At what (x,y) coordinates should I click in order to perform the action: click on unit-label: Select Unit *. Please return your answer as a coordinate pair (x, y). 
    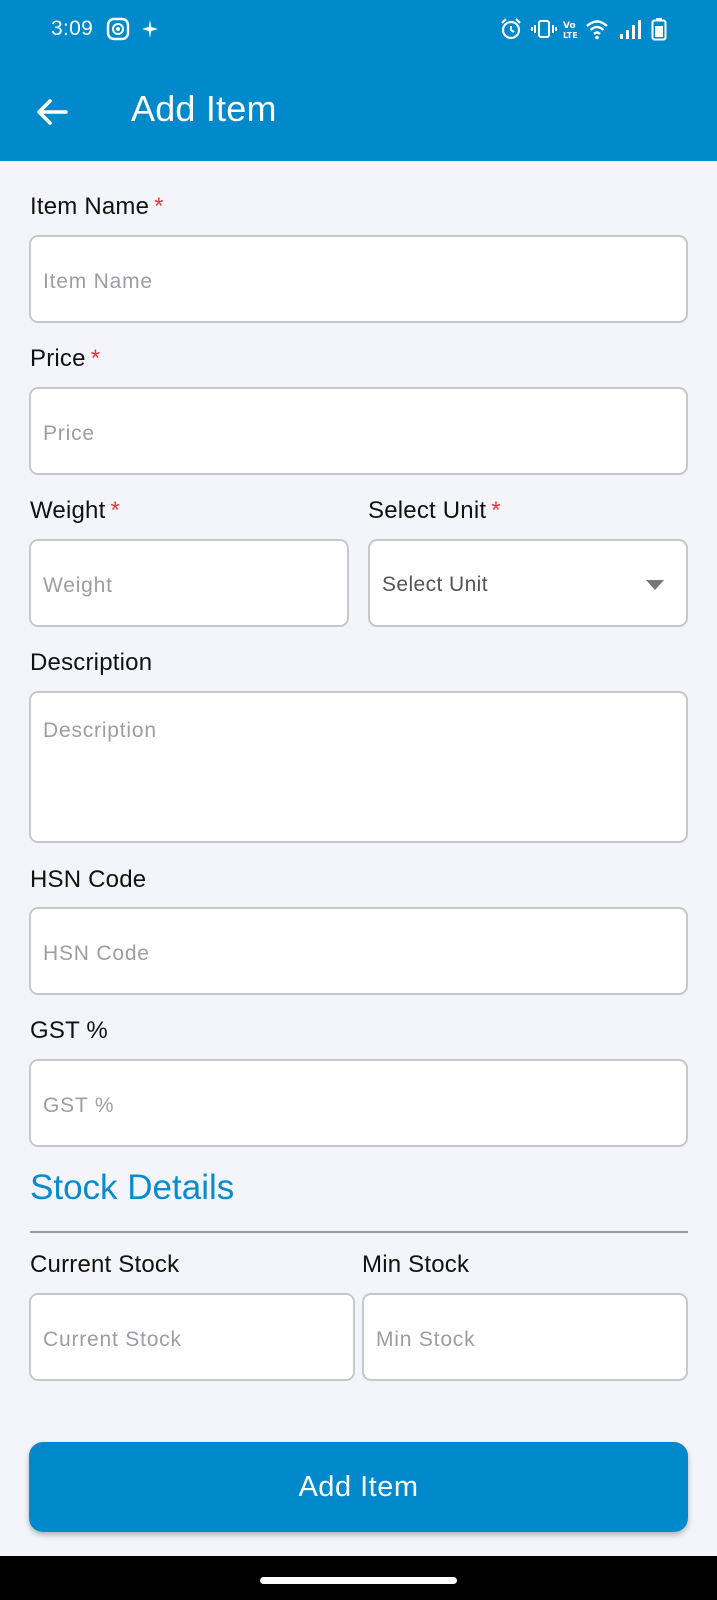
    Looking at the image, I should click on (434, 511).